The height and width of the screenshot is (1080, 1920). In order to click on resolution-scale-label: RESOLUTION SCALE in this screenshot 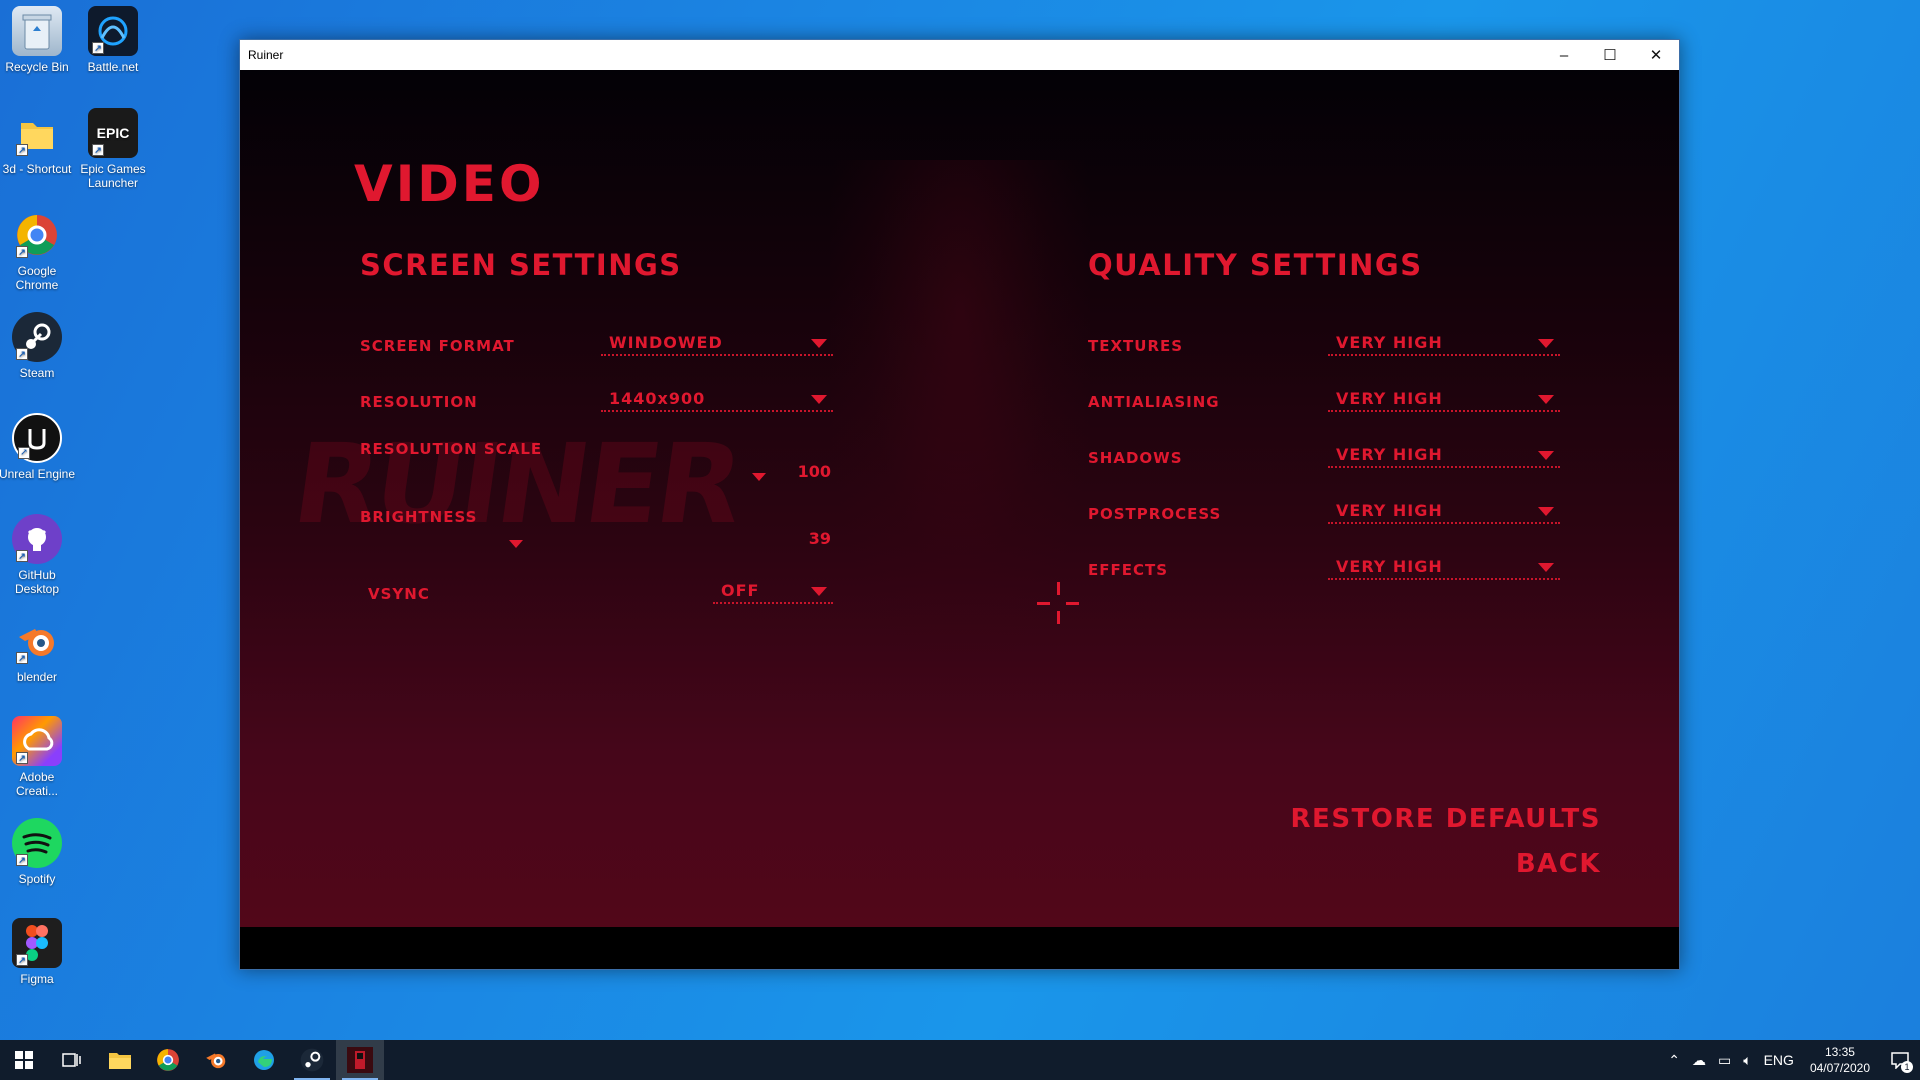, I will do `click(451, 449)`.